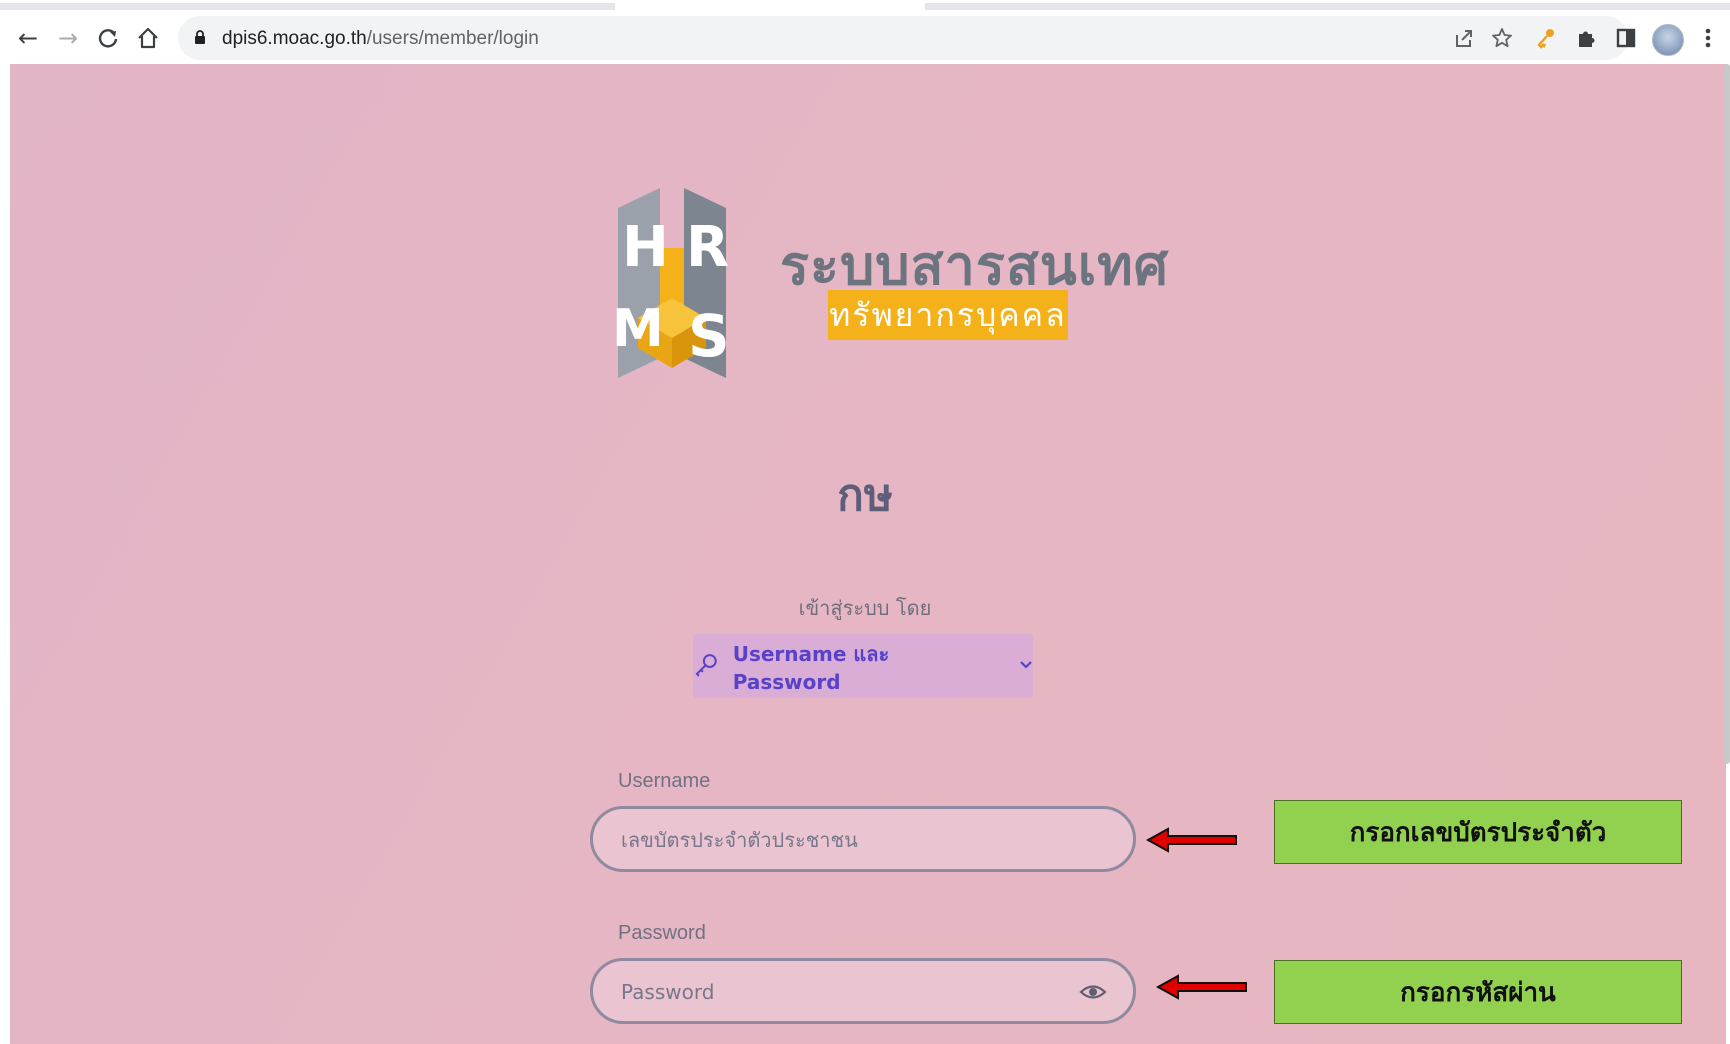  What do you see at coordinates (709, 336) in the screenshot?
I see `logo-letter-s: S` at bounding box center [709, 336].